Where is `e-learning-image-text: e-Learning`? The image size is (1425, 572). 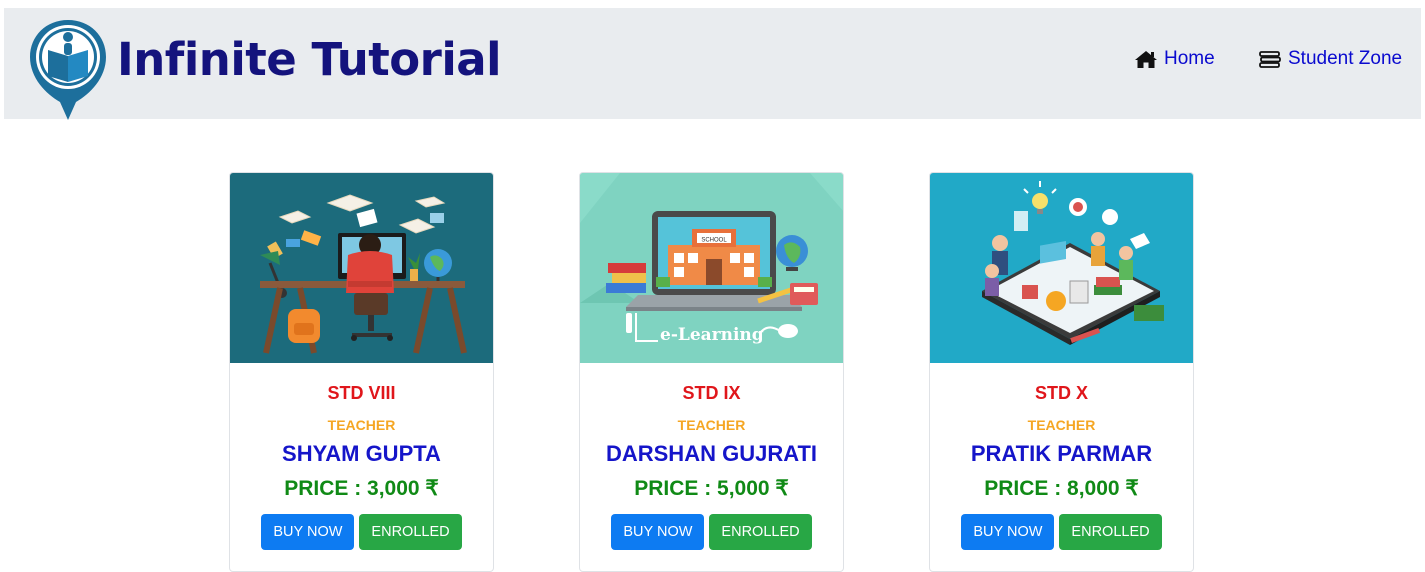
e-learning-image-text: e-Learning is located at coordinates (712, 335).